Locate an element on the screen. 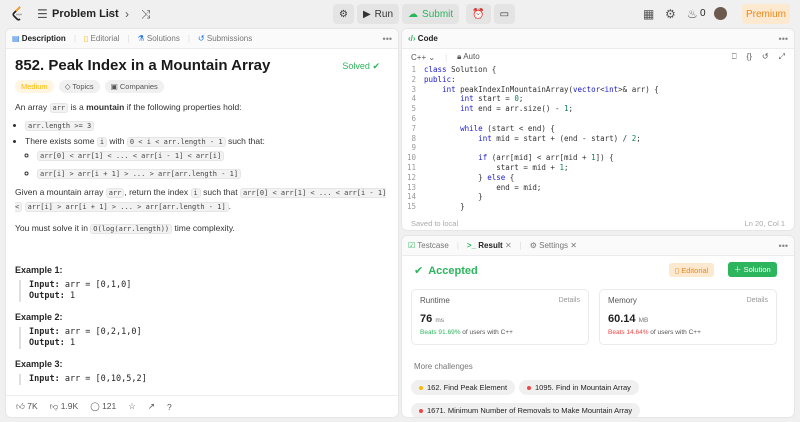 This screenshot has height=422, width=800. code-line: 4 int start = 0; is located at coordinates (598, 99).